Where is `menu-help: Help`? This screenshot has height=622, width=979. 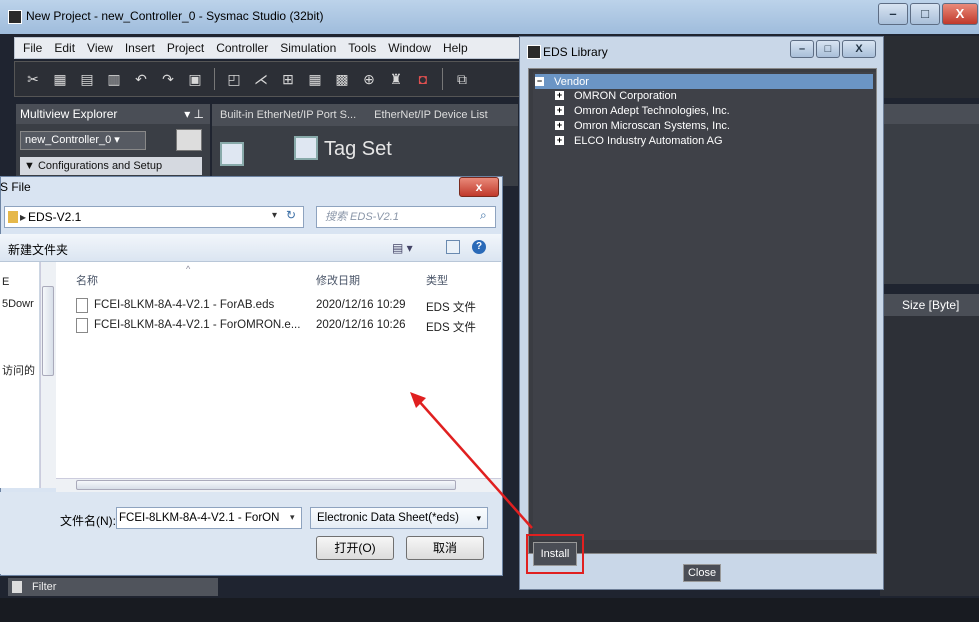
menu-help: Help is located at coordinates (455, 48).